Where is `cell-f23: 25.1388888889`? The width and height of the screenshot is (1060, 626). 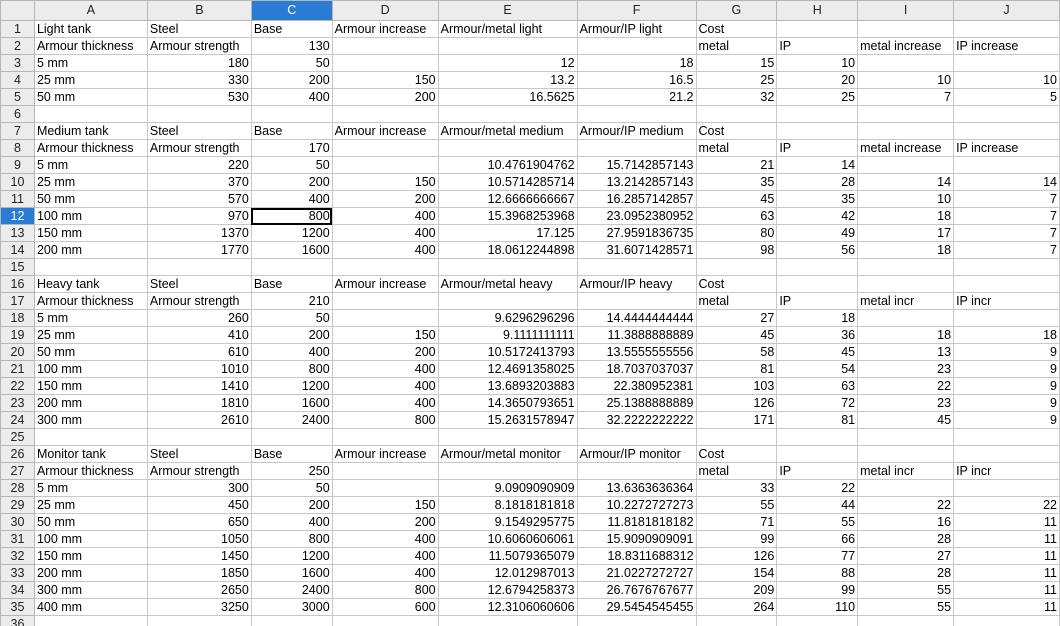
cell-f23: 25.1388888889 is located at coordinates (636, 403).